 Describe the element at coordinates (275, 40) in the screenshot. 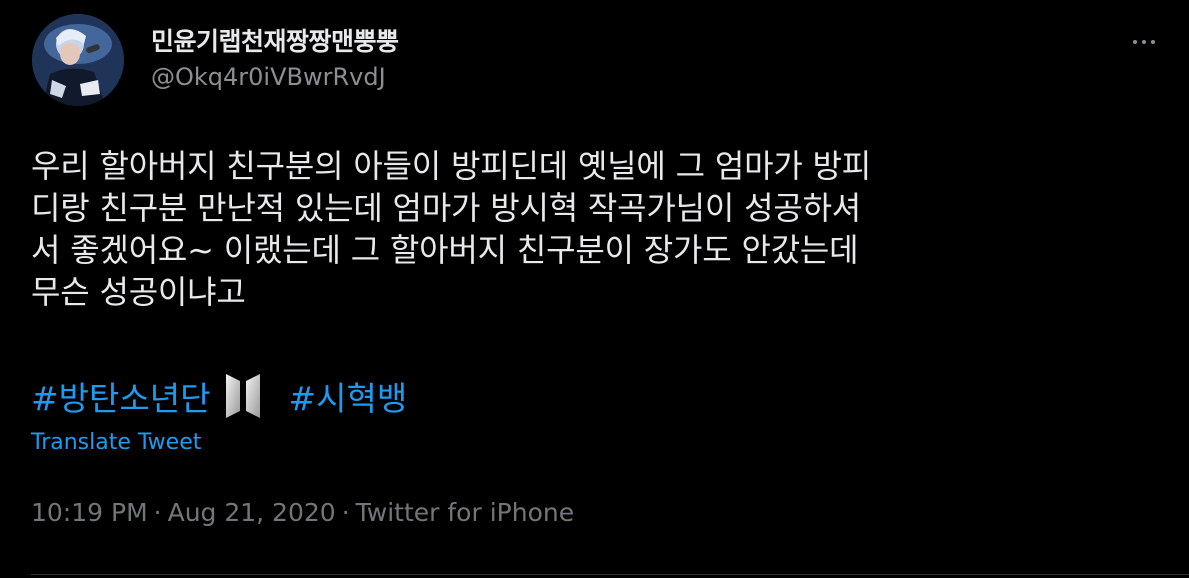

I see `author-display-name: 민윤기랩천재짱짱맨뿡뿡` at that location.